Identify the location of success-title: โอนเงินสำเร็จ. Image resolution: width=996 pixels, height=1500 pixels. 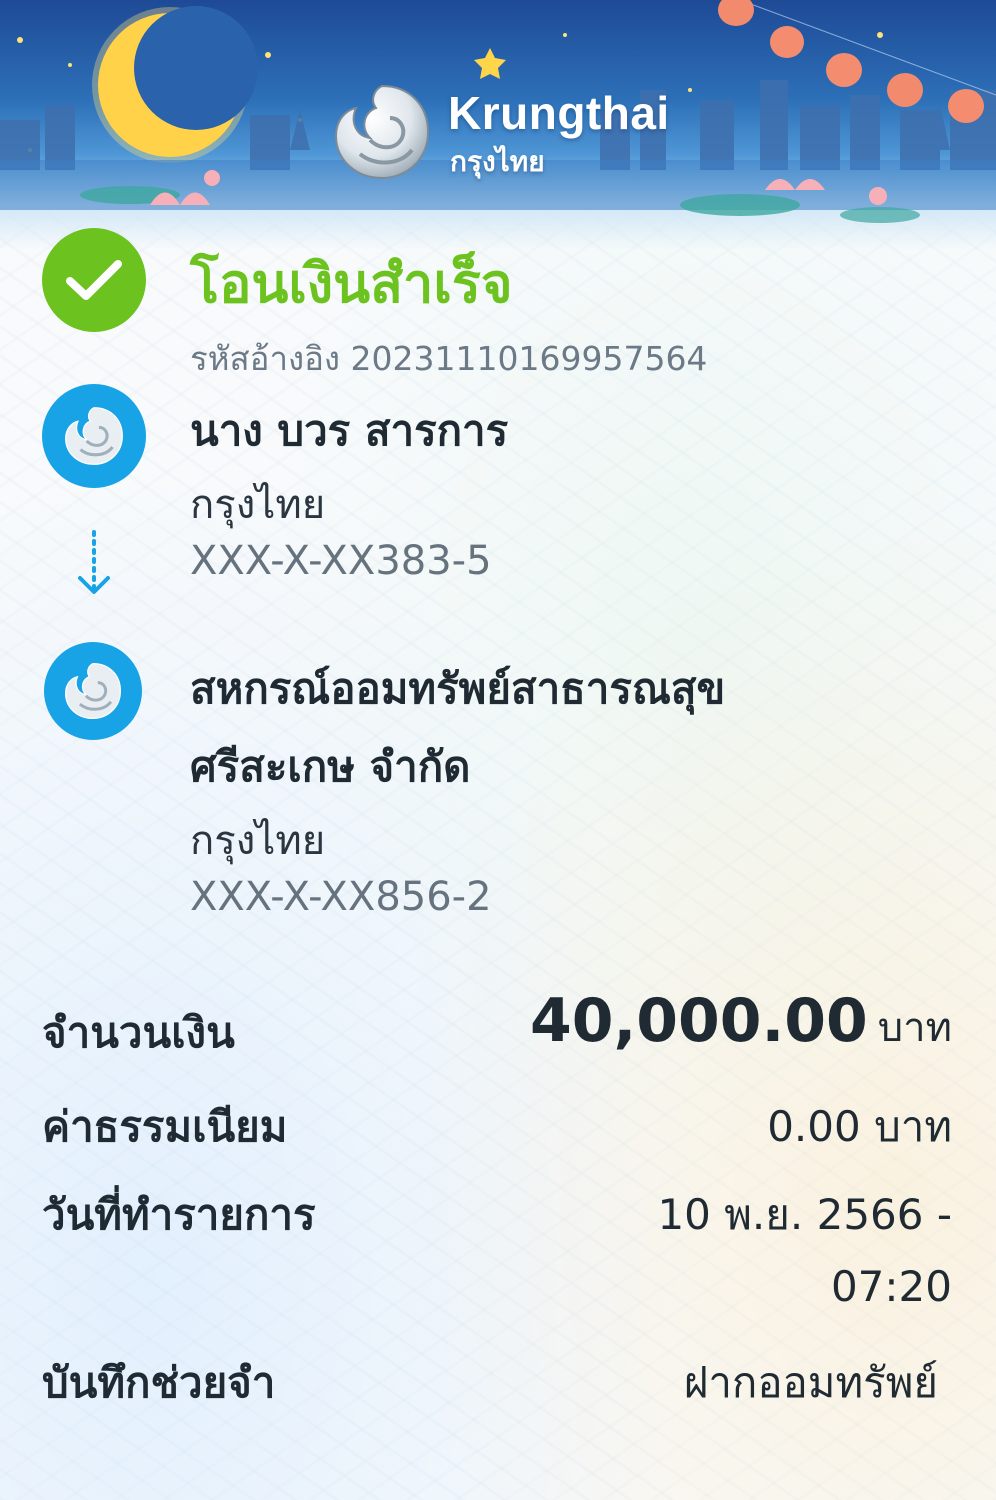
(351, 283).